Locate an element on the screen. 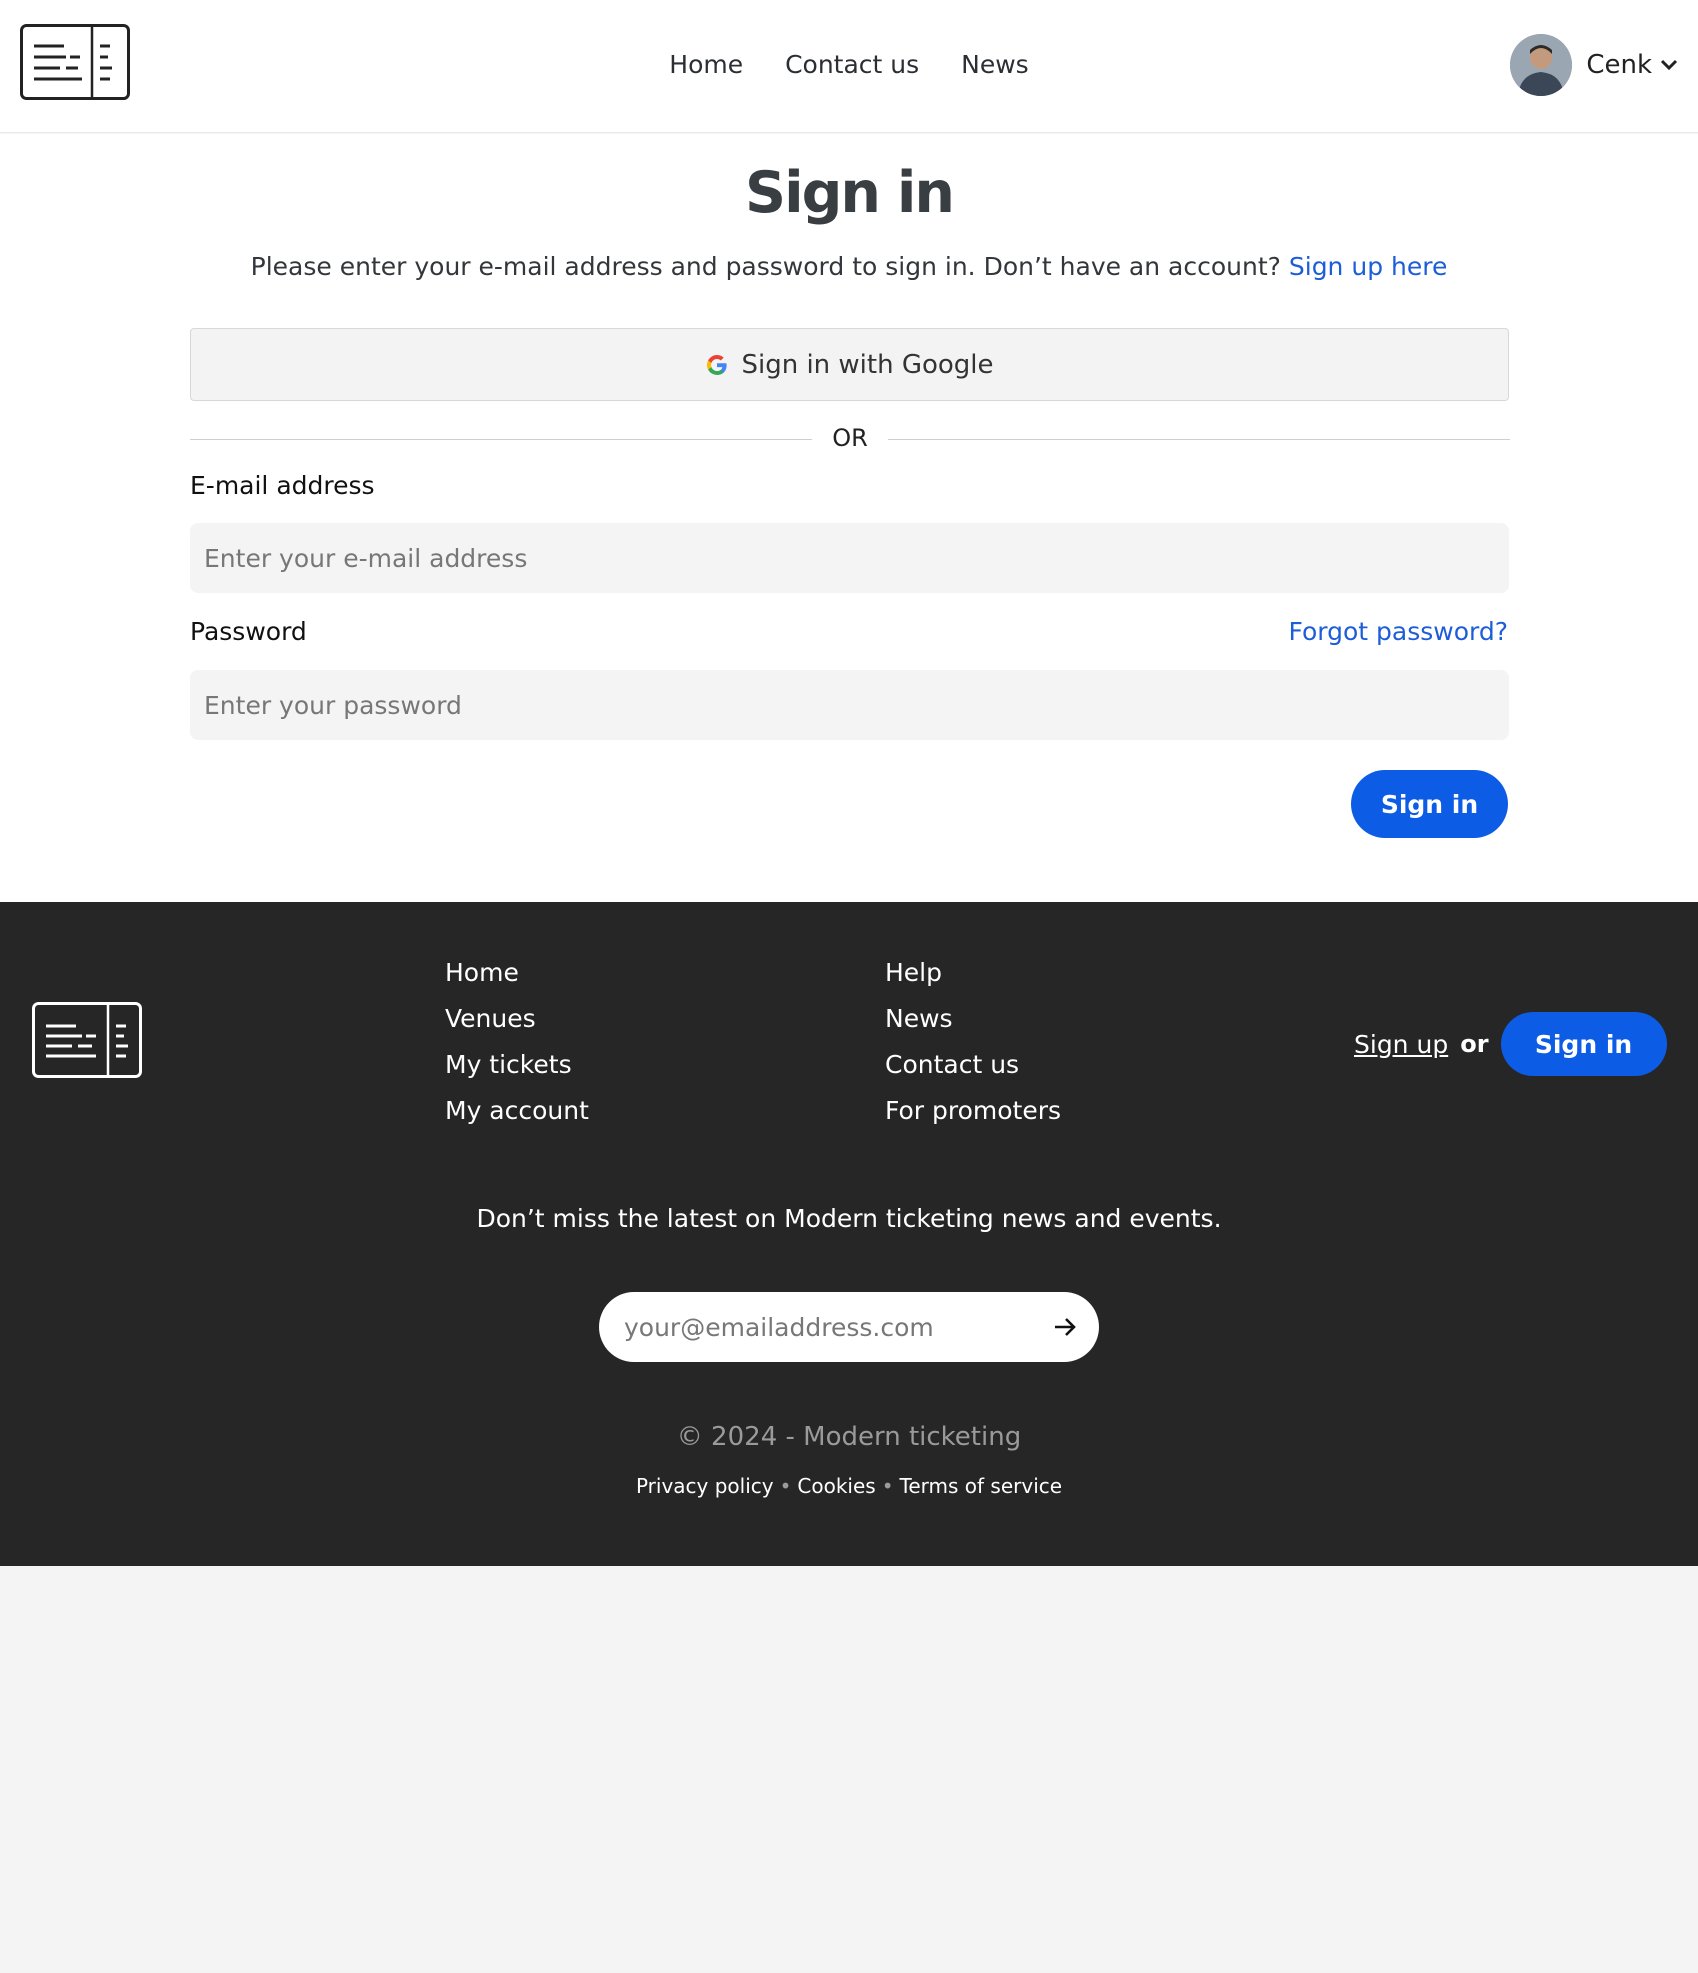  password-field is located at coordinates (849, 705).